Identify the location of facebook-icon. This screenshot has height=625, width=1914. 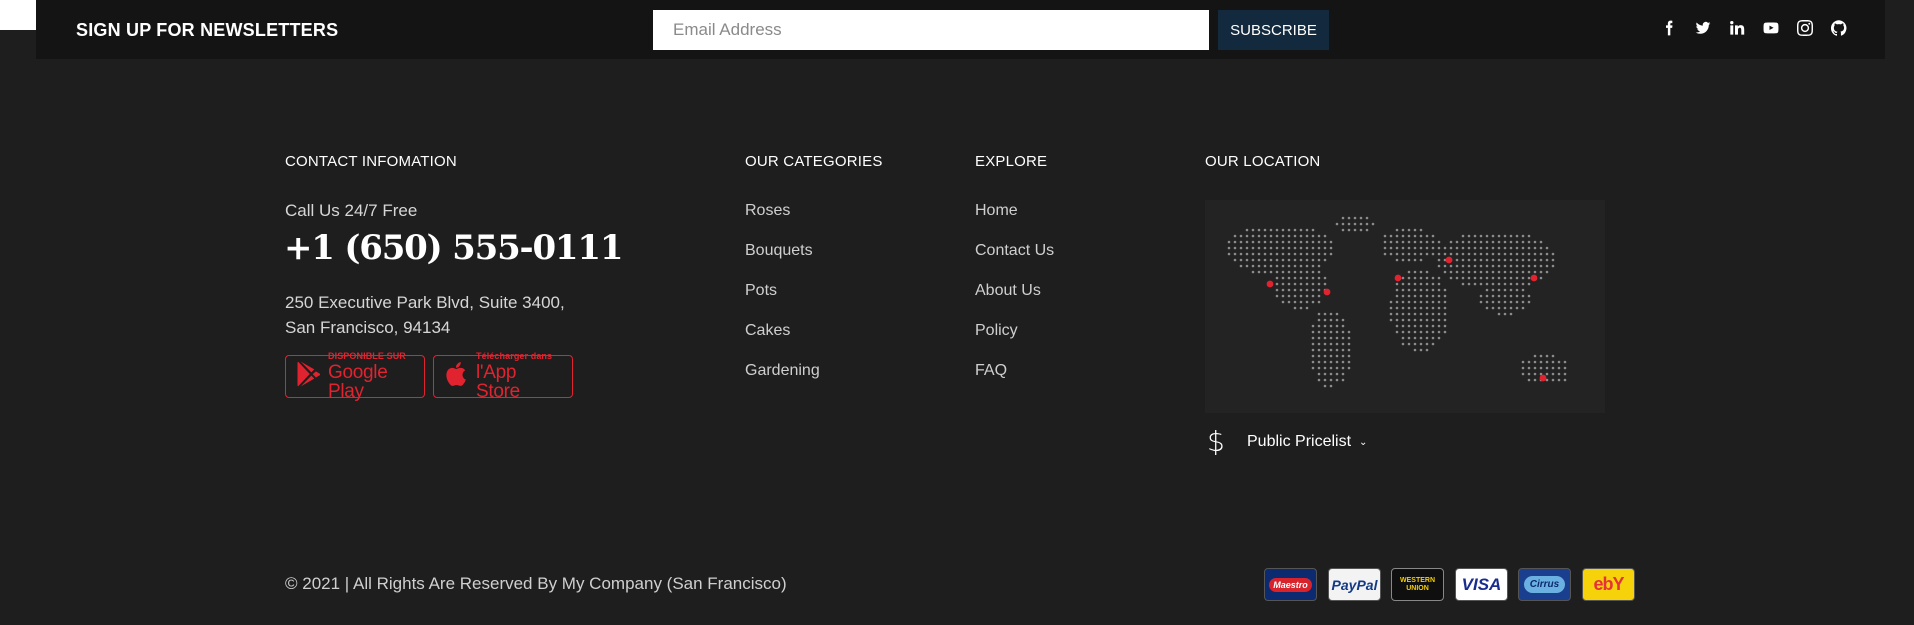
(1668, 27).